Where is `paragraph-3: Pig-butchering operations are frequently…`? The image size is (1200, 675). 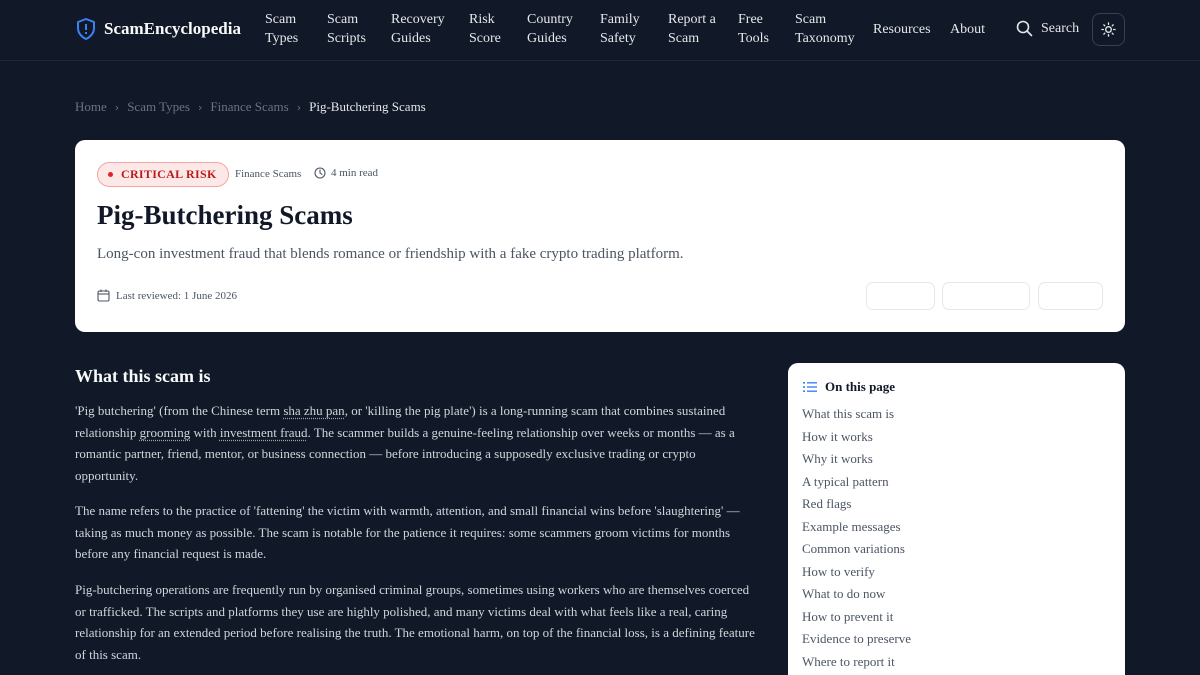 paragraph-3: Pig-butchering operations are frequently… is located at coordinates (415, 622).